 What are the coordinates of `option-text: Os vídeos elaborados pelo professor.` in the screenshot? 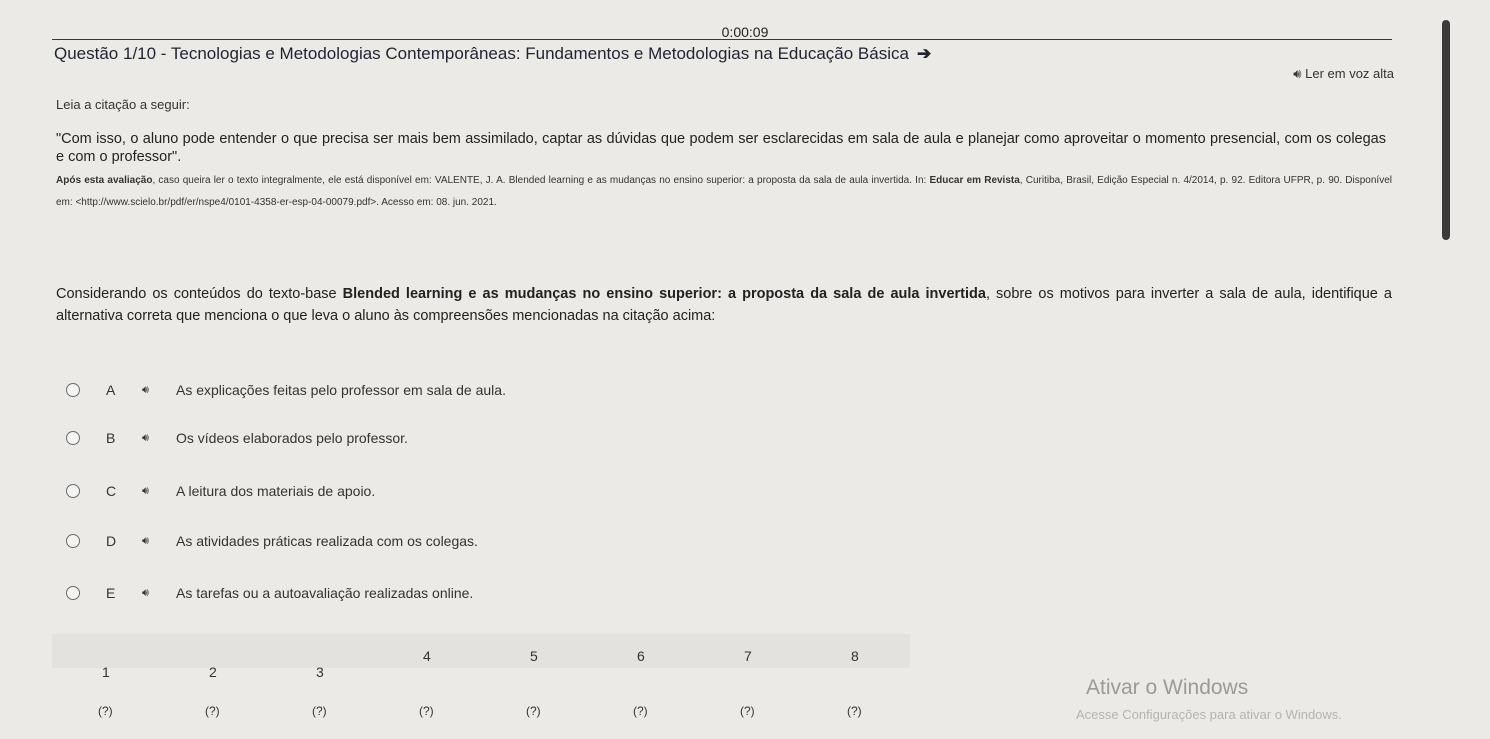 It's located at (292, 438).